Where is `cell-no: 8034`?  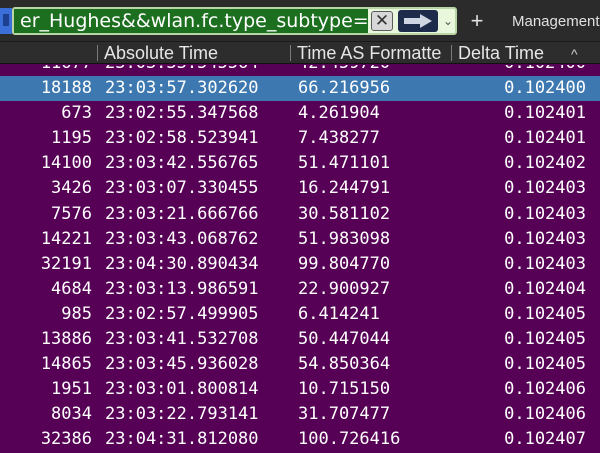 cell-no: 8034 is located at coordinates (71, 414).